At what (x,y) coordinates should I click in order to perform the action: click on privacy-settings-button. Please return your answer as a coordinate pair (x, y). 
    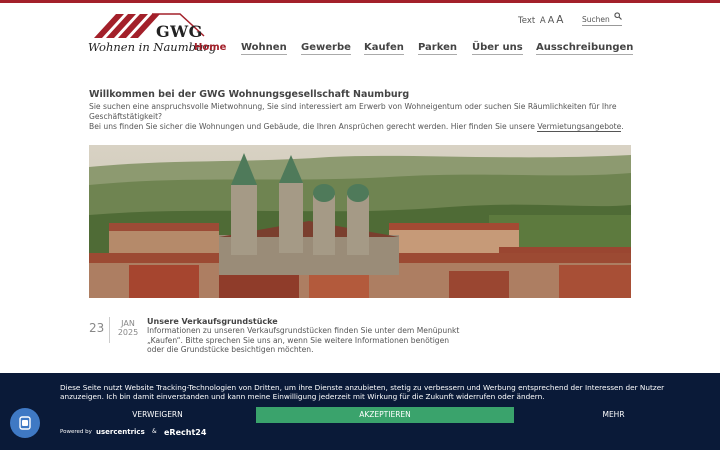
    Looking at the image, I should click on (25, 423).